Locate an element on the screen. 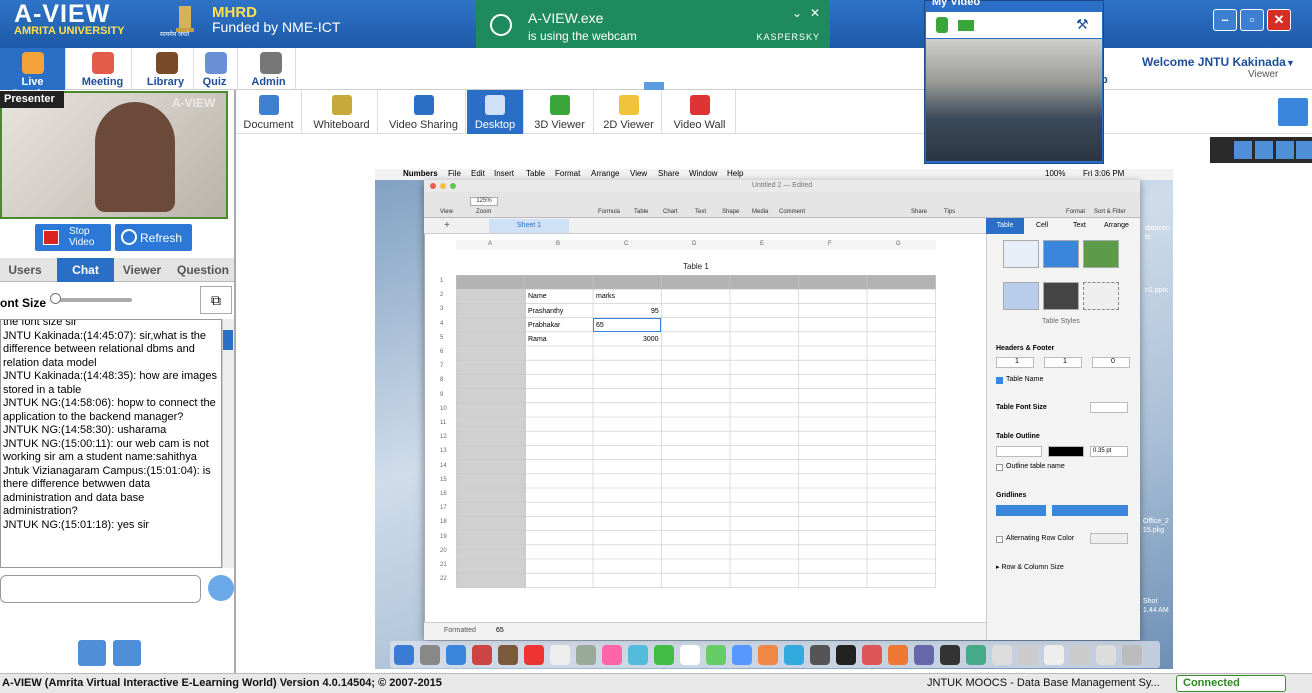 The image size is (1312, 693). toolbar-formula: Formula is located at coordinates (609, 212).